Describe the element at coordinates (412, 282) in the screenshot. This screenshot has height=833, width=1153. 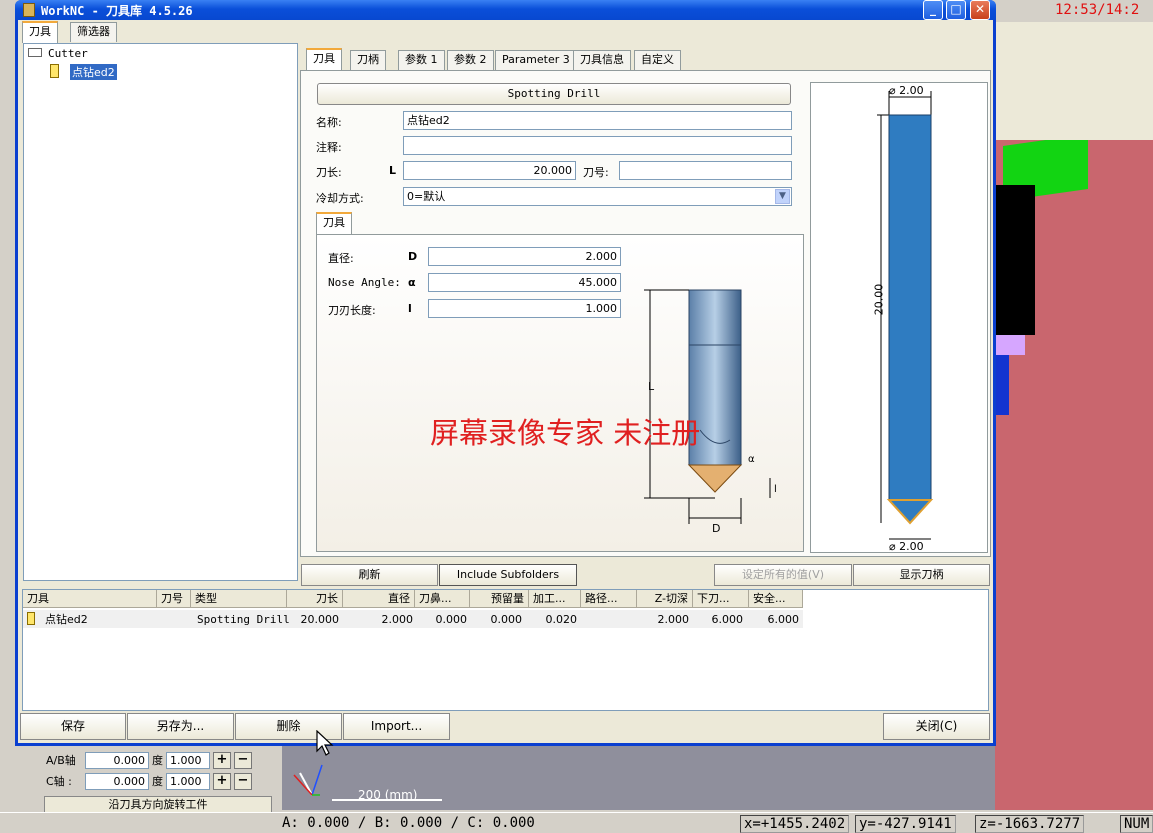
I see `nose-angle-symbol: α` at that location.